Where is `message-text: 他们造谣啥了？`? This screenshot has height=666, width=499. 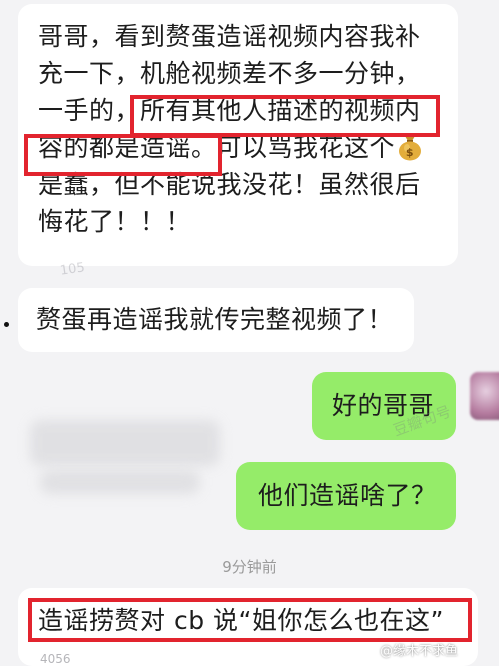 message-text: 他们造谣啥了？ is located at coordinates (347, 495).